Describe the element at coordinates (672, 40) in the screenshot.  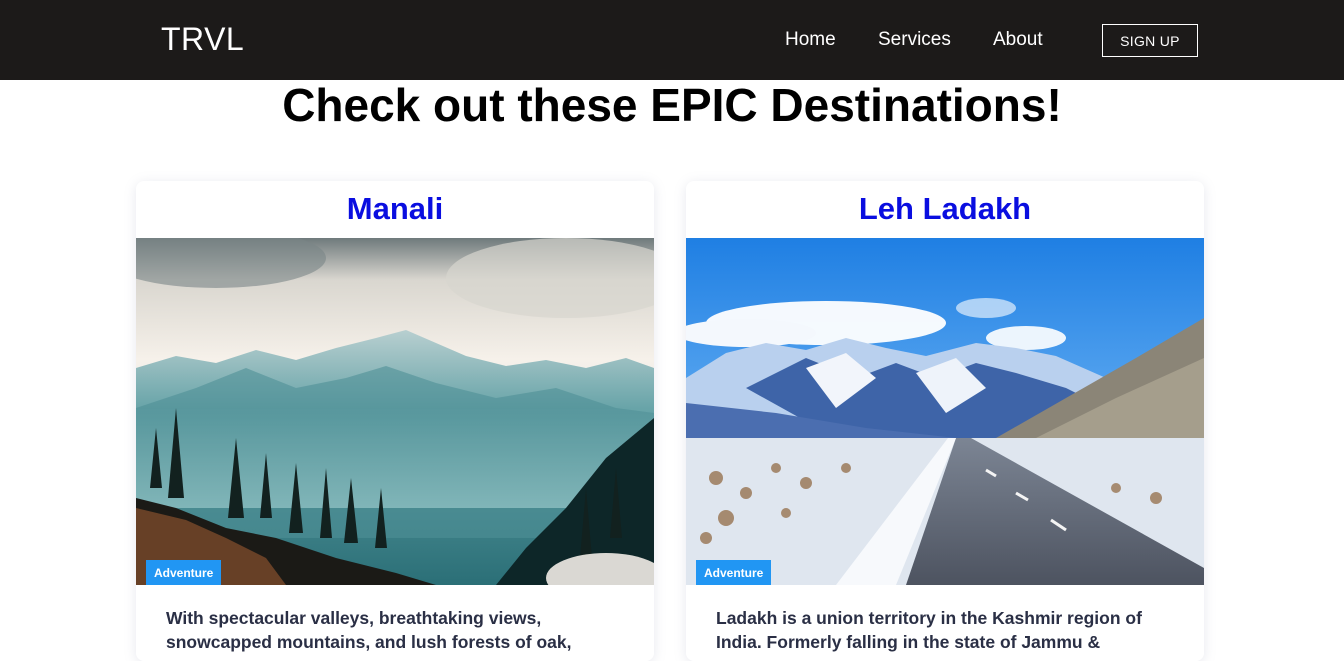
I see `navbar: TRVL Home Services About SIGN UP` at that location.